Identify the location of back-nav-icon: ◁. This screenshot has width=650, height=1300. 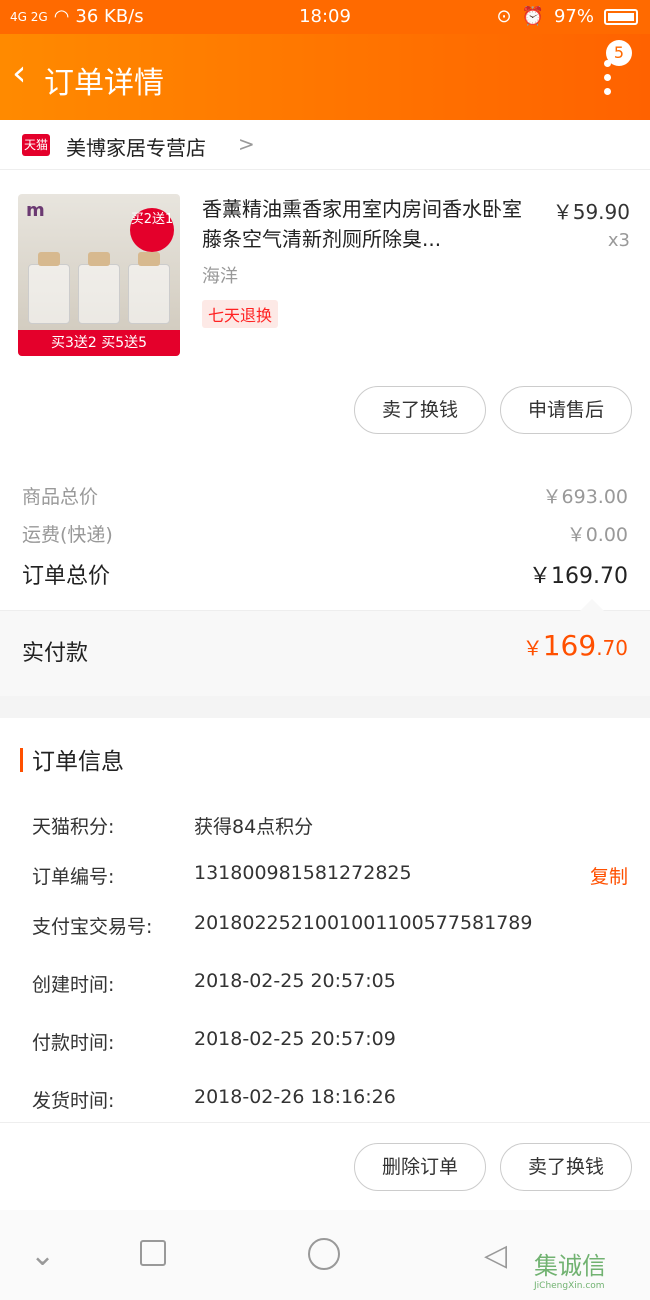
(495, 1255).